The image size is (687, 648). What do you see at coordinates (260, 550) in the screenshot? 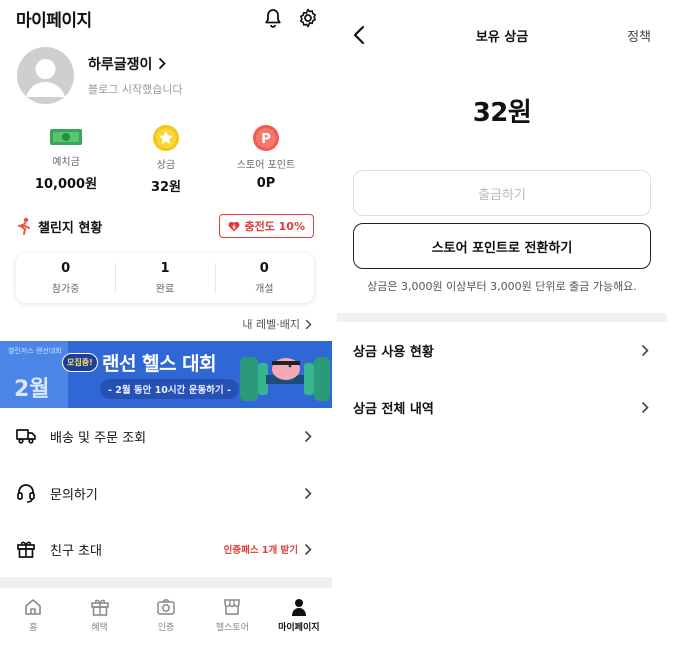
I see `invite-promo: 인증패스 1개 받기` at bounding box center [260, 550].